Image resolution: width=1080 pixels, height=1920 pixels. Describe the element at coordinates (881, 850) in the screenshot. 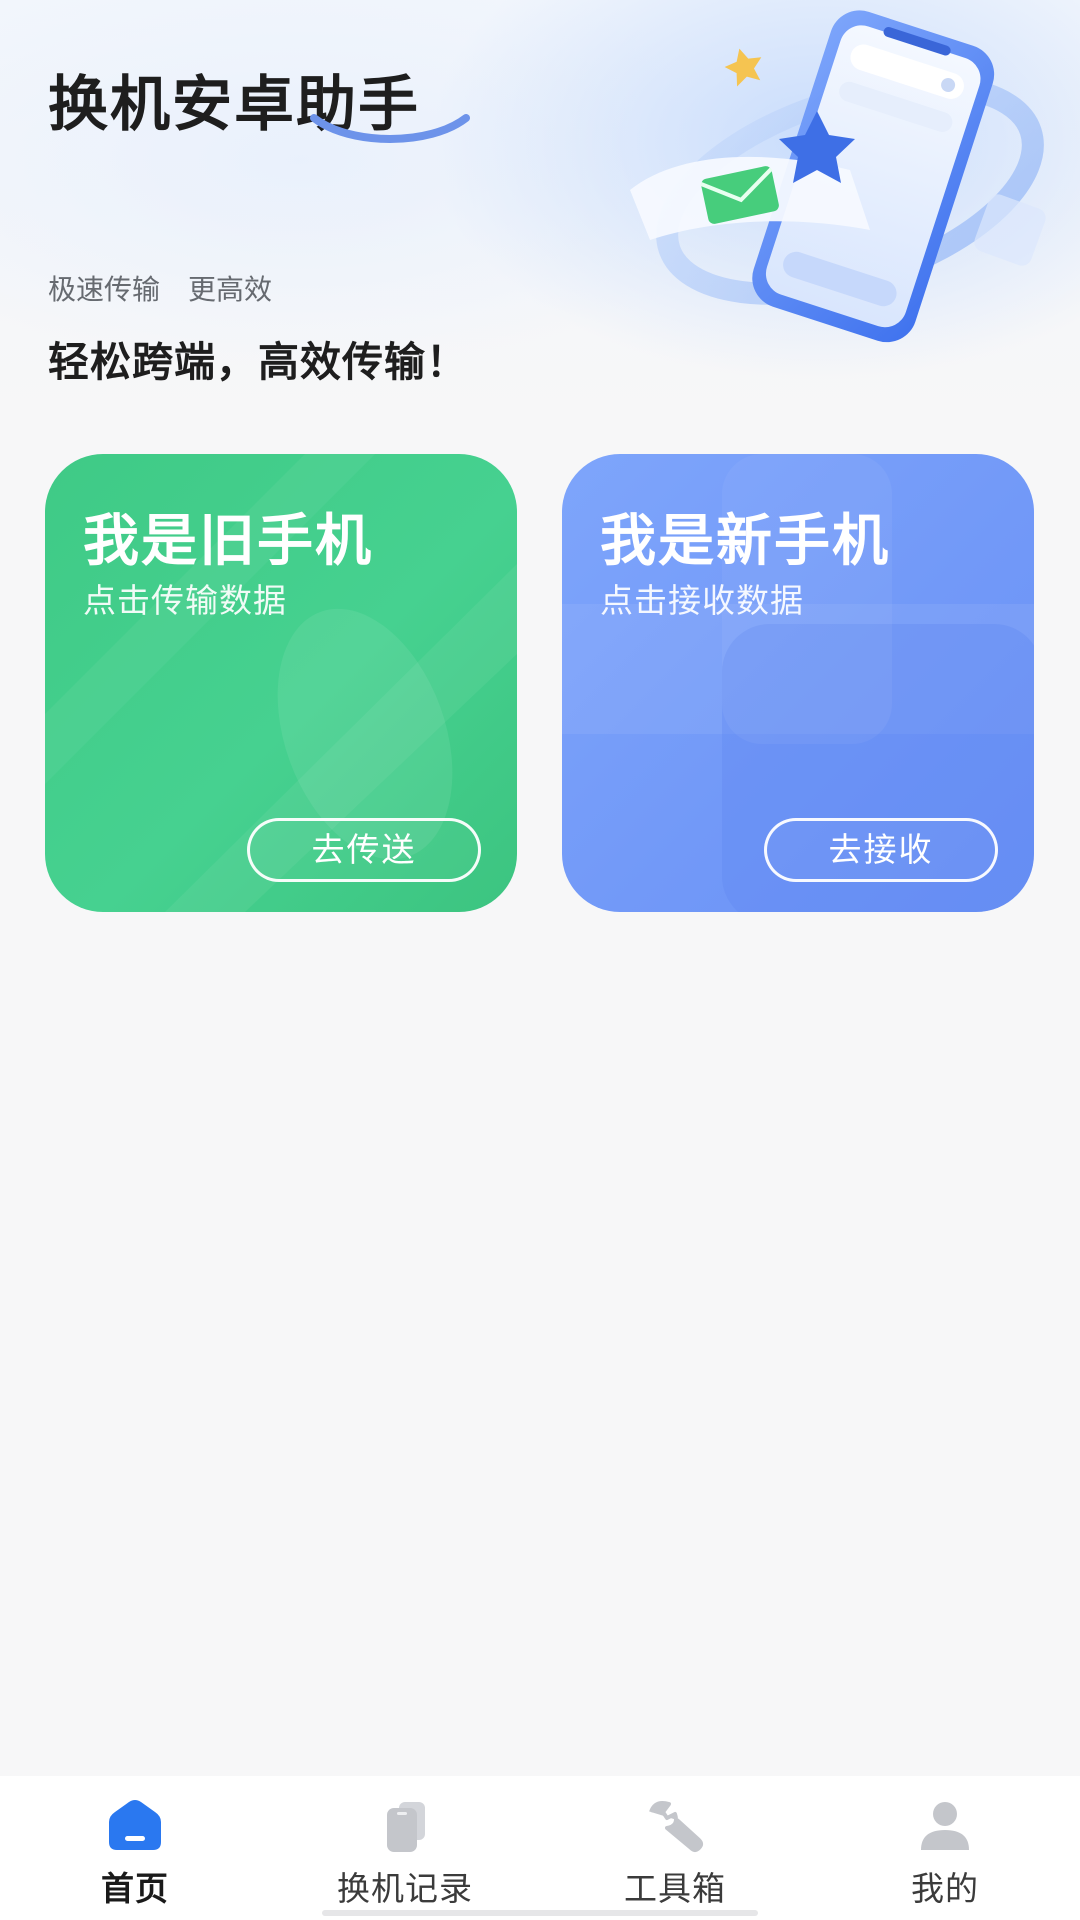

I see `receive-button: 去接收` at that location.